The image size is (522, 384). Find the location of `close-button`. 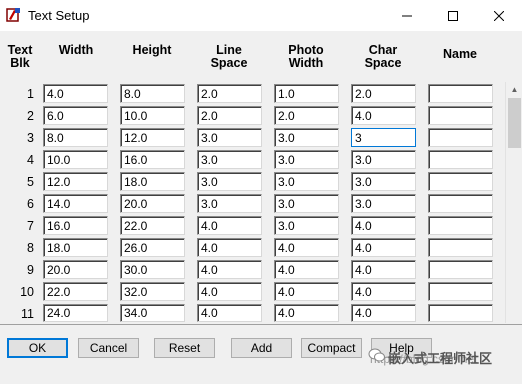

close-button is located at coordinates (499, 15).